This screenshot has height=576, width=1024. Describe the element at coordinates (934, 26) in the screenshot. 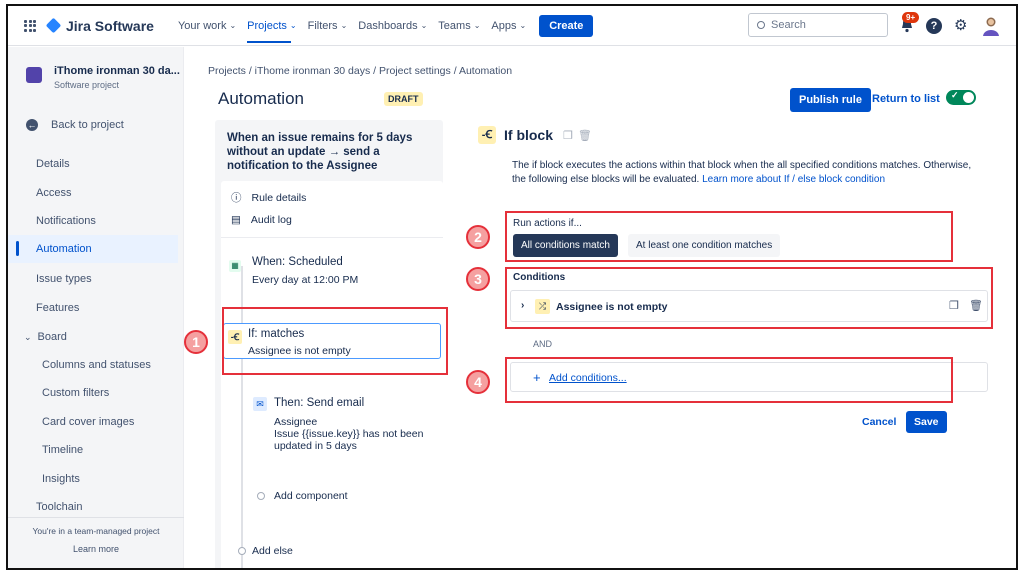

I see `help-icon: ?` at that location.